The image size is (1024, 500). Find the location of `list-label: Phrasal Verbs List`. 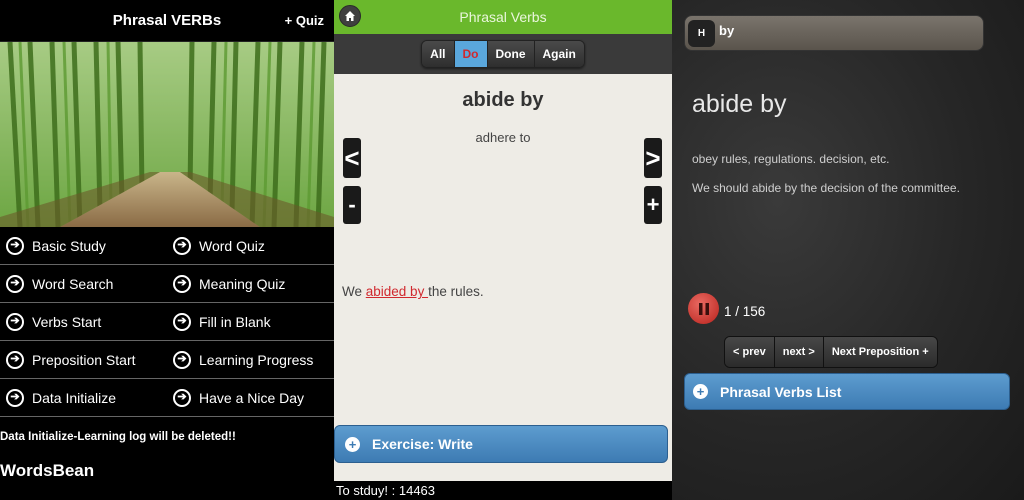

list-label: Phrasal Verbs List is located at coordinates (781, 391).